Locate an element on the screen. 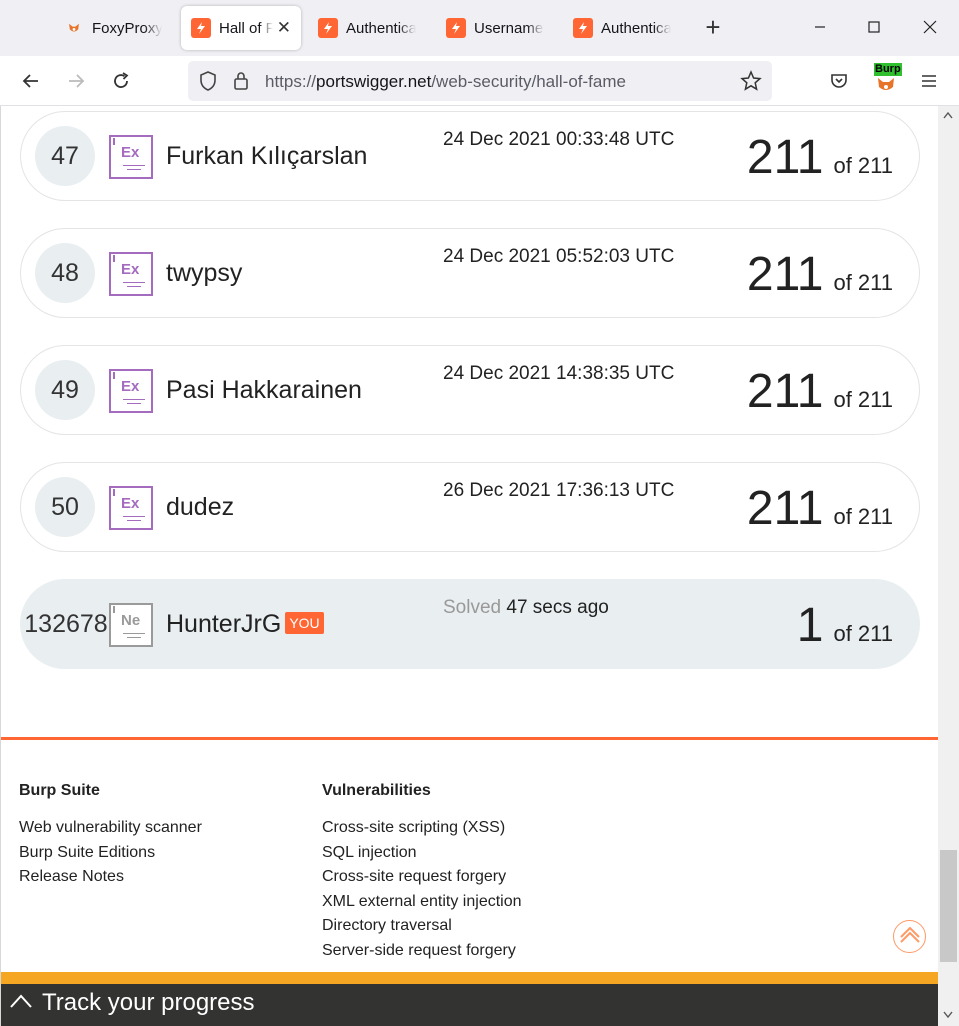  forward-arrow-icon is located at coordinates (76, 81).